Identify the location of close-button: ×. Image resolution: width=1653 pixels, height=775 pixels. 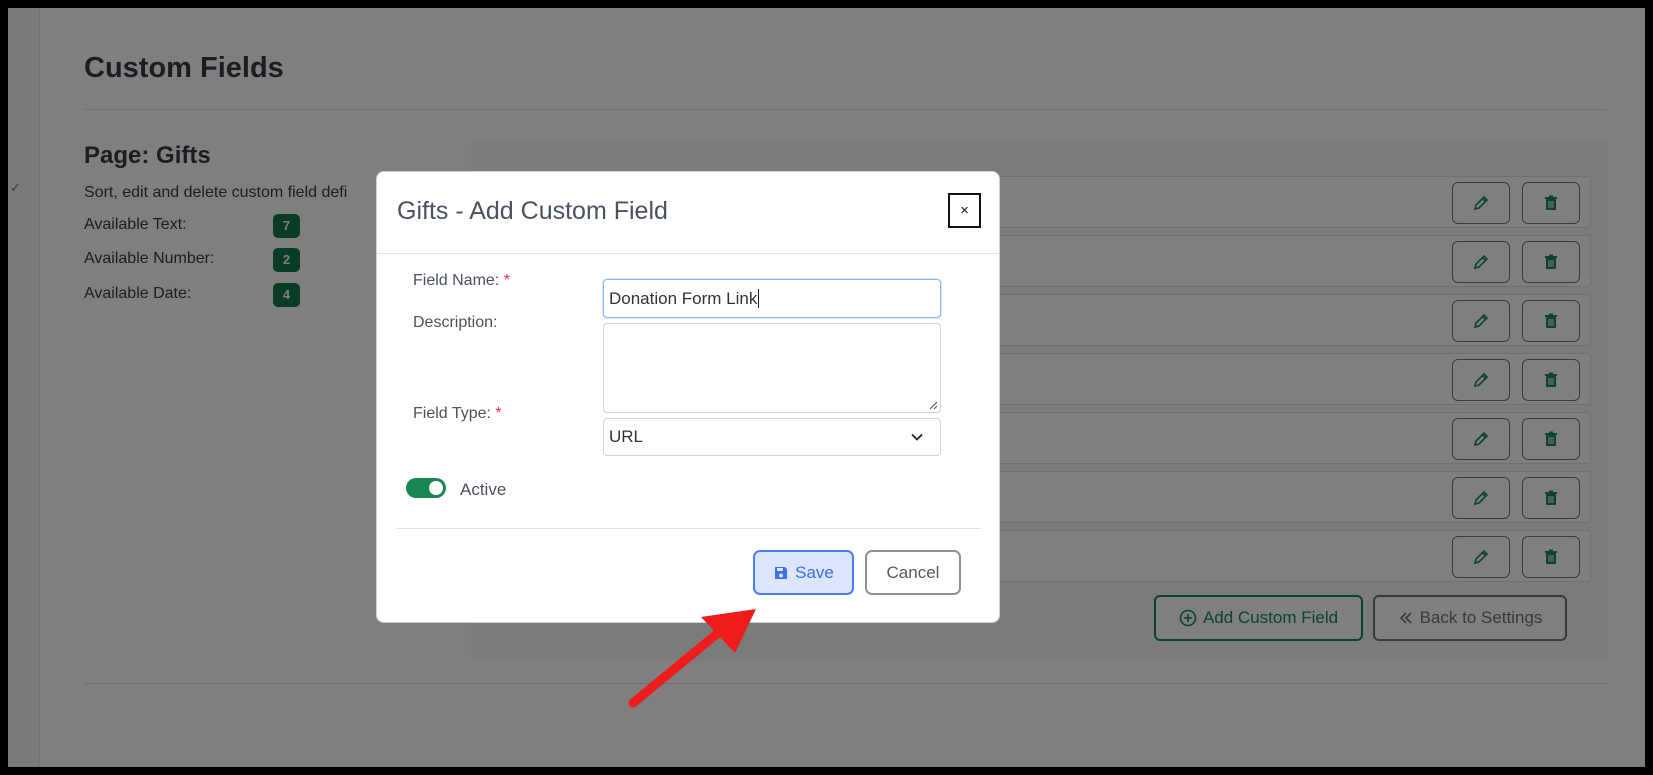
(964, 210).